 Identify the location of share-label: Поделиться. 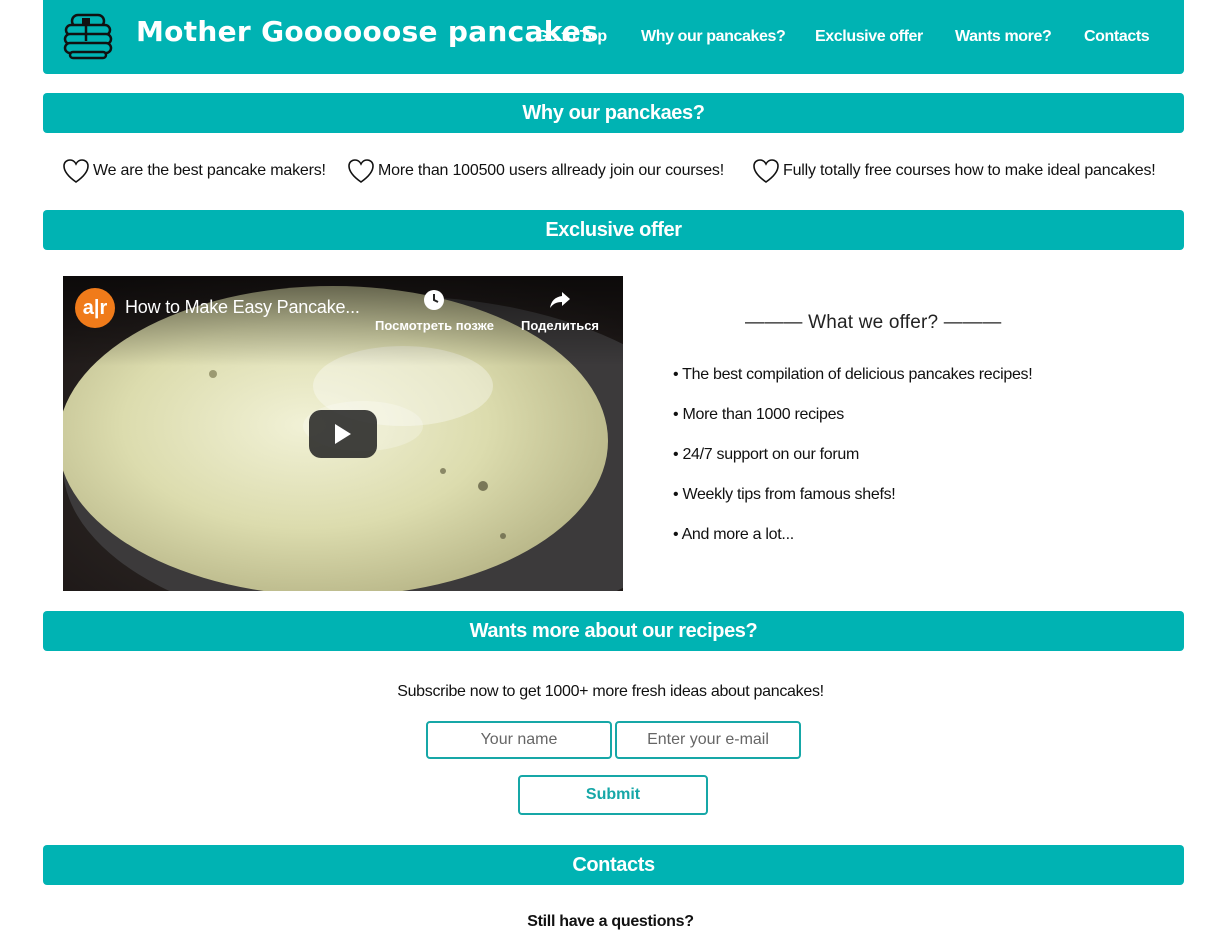
(560, 325).